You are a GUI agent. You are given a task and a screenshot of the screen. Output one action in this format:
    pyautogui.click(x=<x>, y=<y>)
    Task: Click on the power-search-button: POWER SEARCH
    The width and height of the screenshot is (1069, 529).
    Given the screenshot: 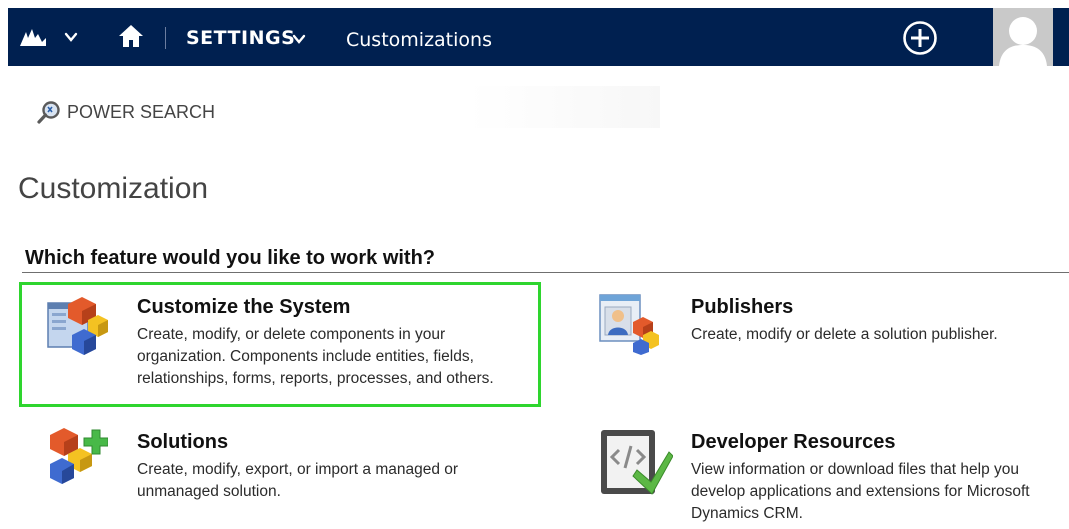 What is the action you would take?
    pyautogui.click(x=125, y=112)
    